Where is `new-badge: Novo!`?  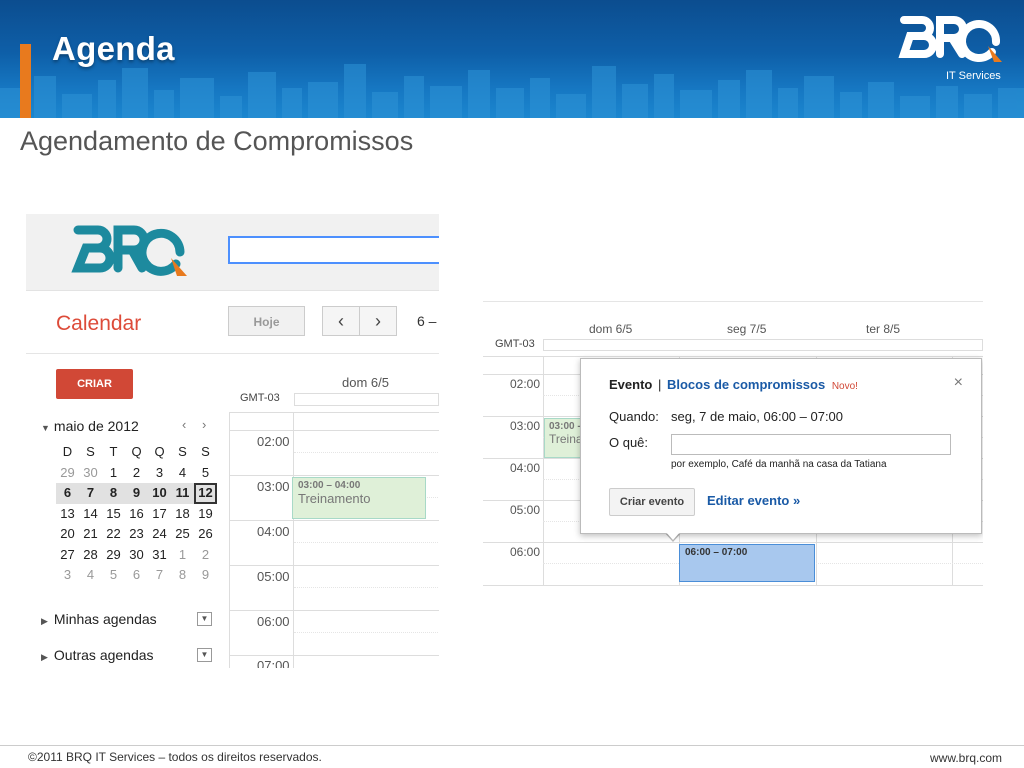
new-badge: Novo! is located at coordinates (844, 386).